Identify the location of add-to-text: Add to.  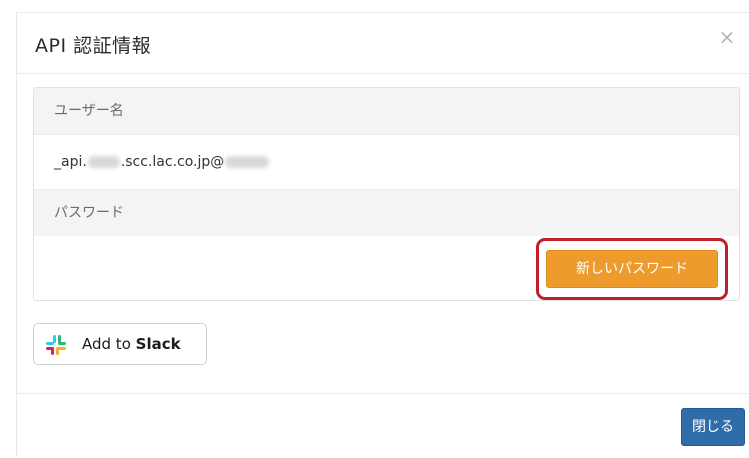
(109, 344).